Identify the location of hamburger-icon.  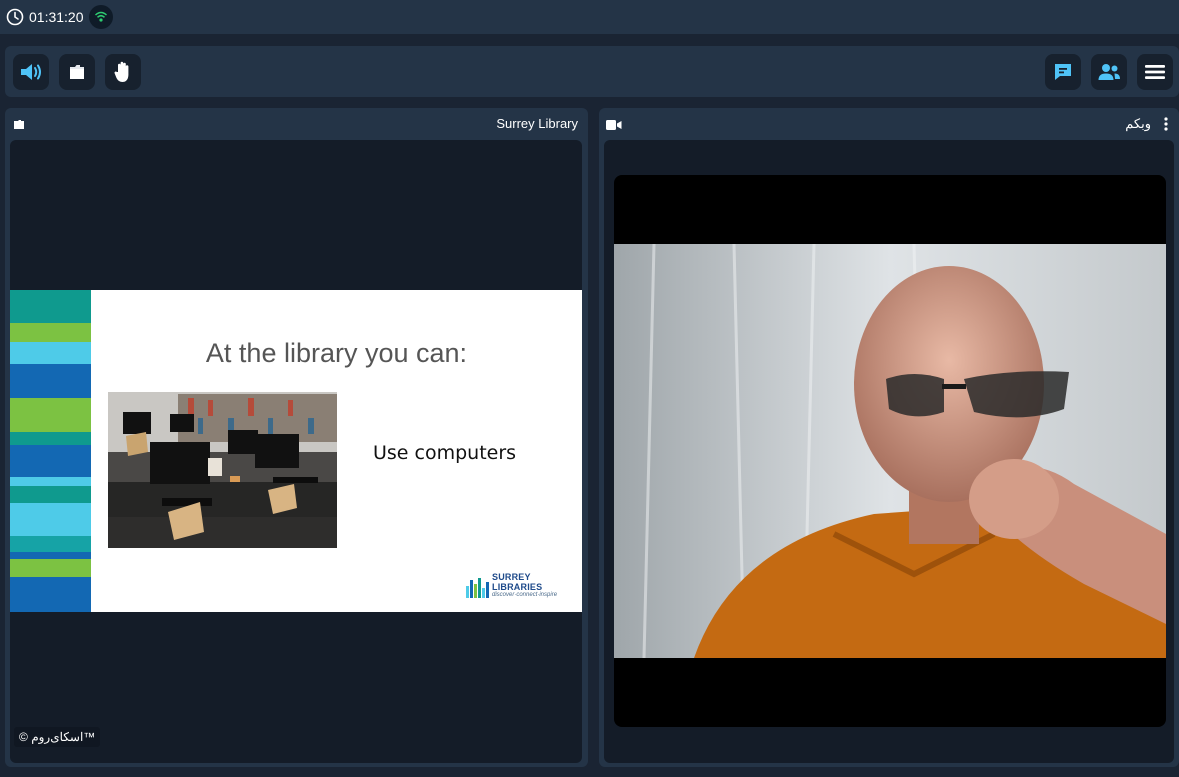
(1155, 72).